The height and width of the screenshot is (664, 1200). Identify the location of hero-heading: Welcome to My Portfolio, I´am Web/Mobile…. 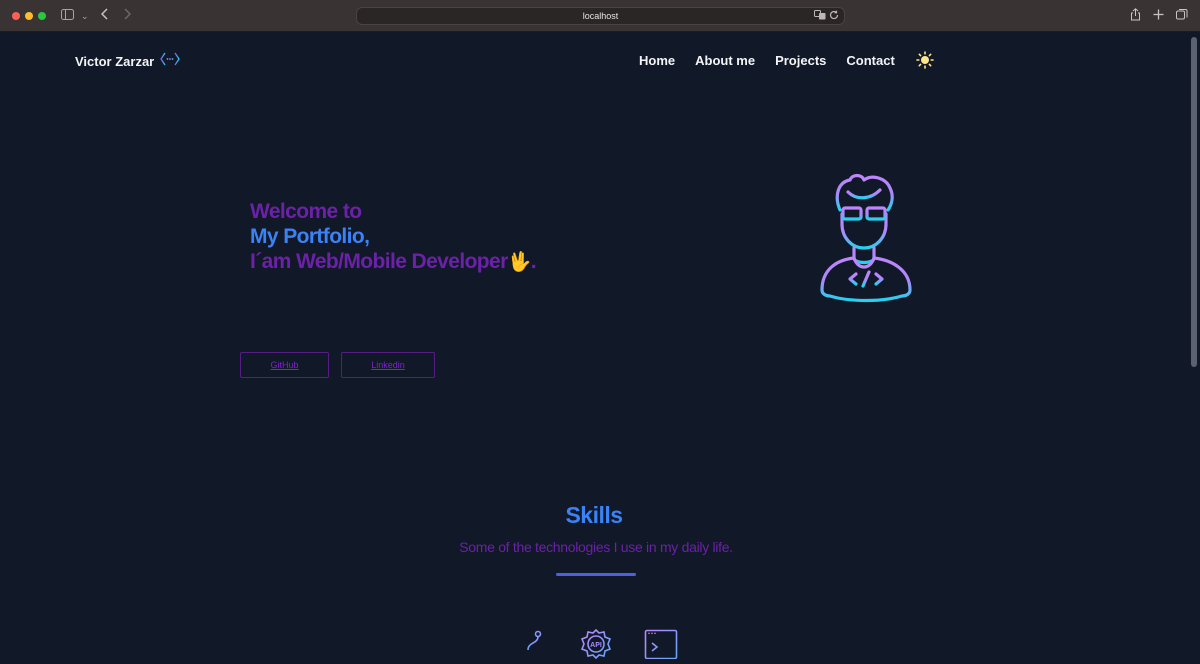
(393, 237).